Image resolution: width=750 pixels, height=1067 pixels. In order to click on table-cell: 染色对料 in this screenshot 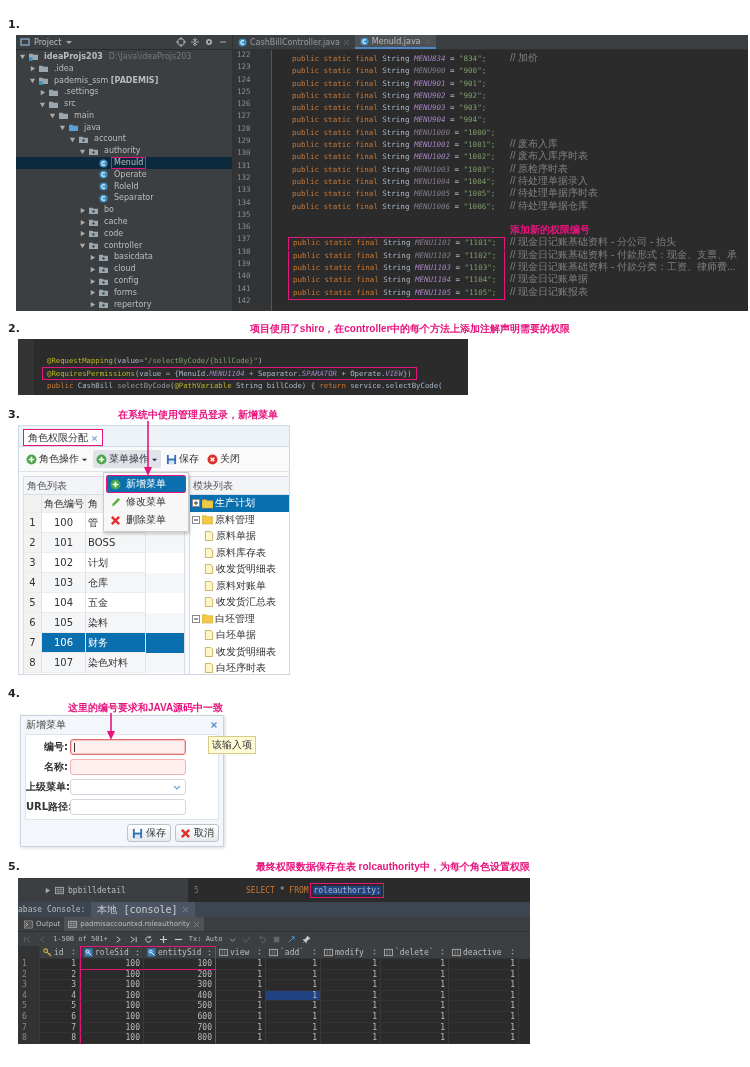, I will do `click(116, 663)`.